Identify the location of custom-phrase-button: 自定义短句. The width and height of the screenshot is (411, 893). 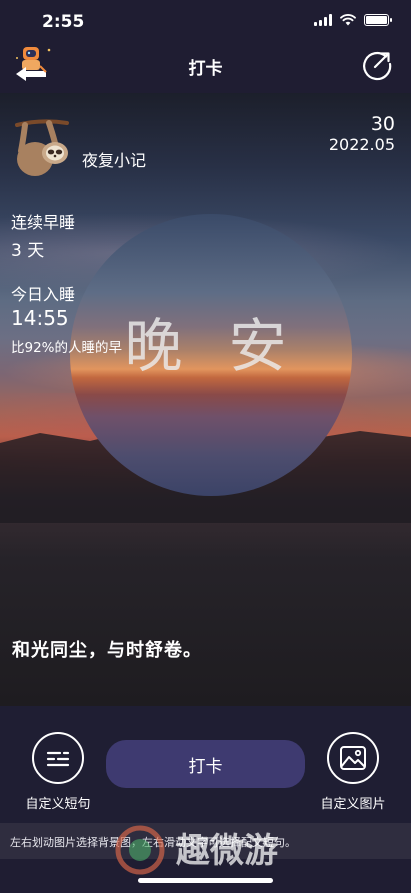
(58, 772).